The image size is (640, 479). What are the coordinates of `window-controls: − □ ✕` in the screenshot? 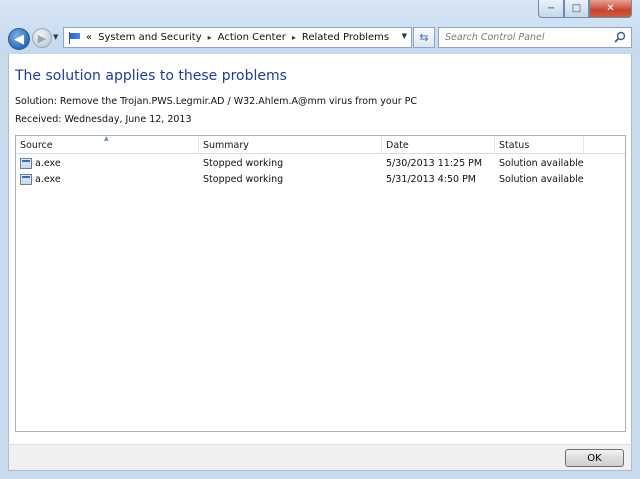 It's located at (585, 9).